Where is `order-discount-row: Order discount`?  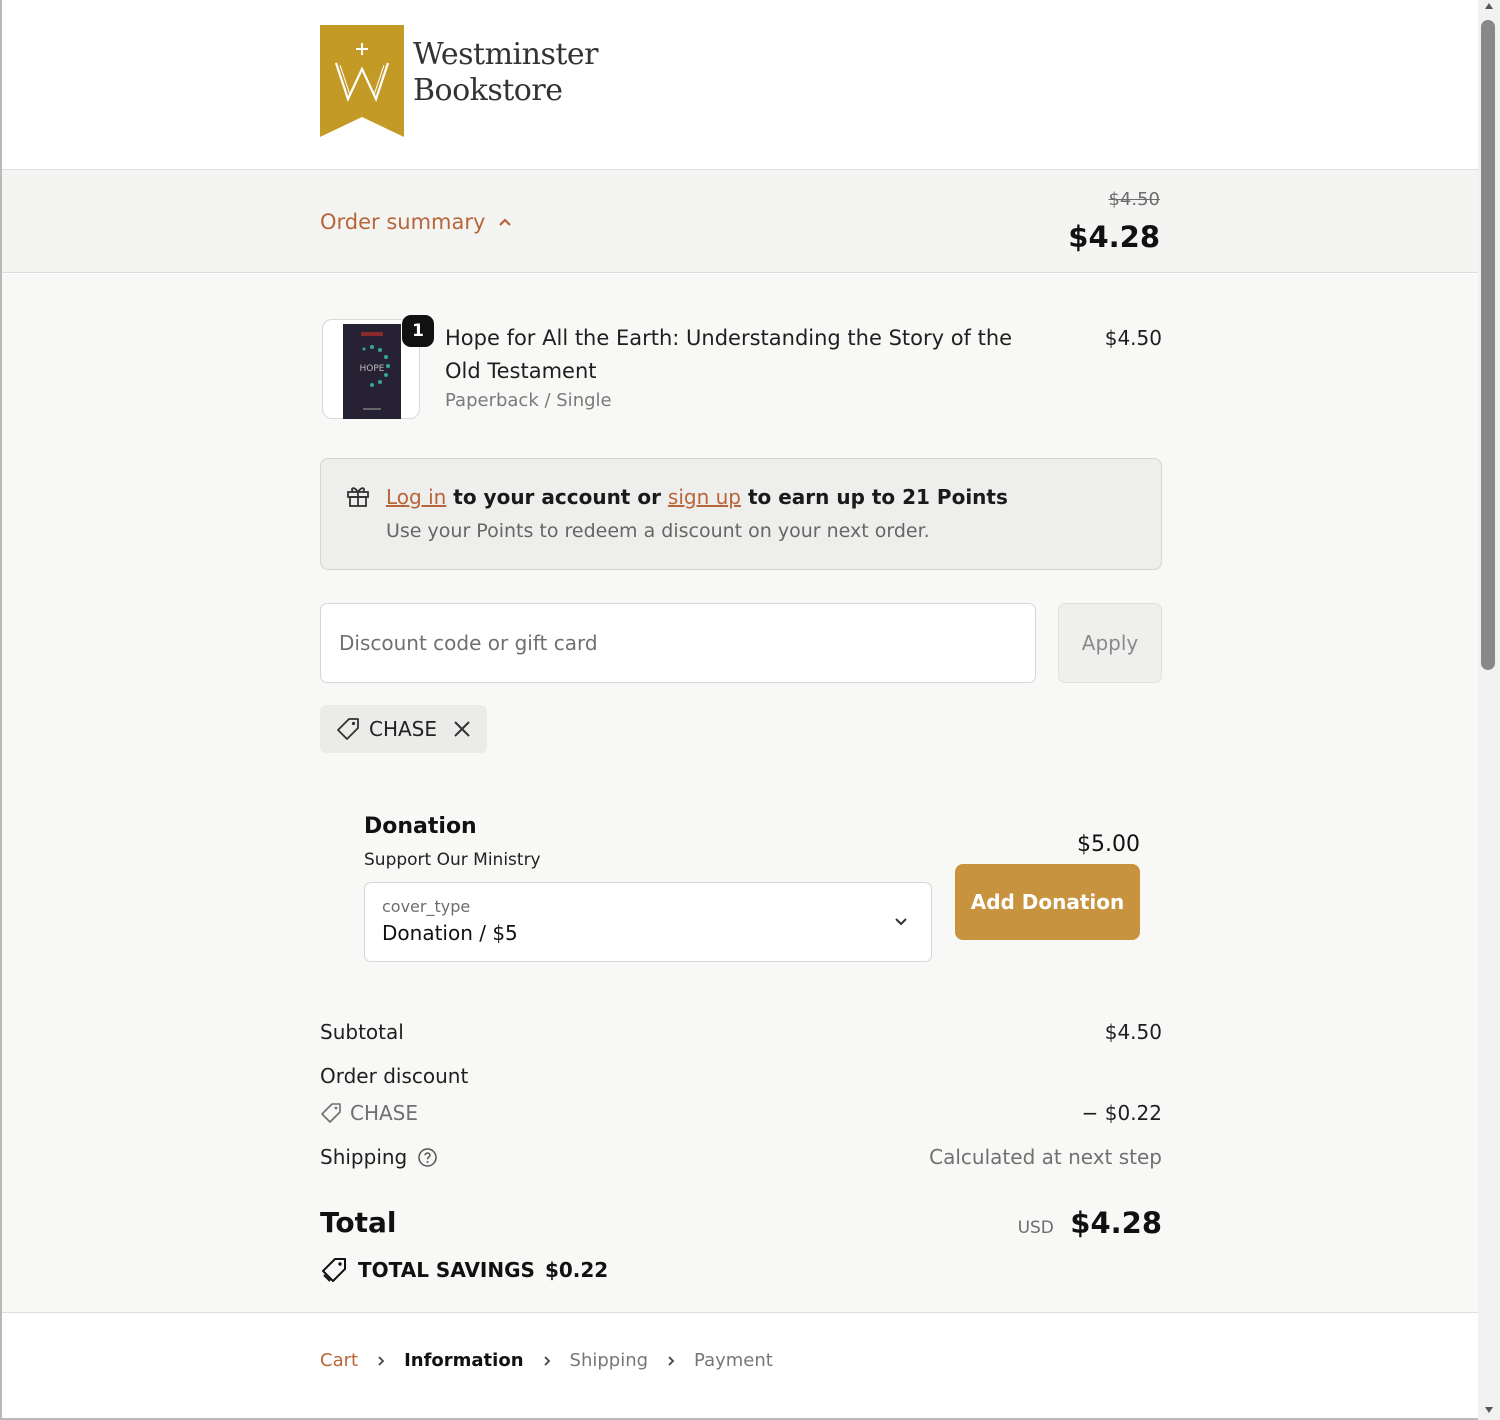
order-discount-row: Order discount is located at coordinates (741, 1076).